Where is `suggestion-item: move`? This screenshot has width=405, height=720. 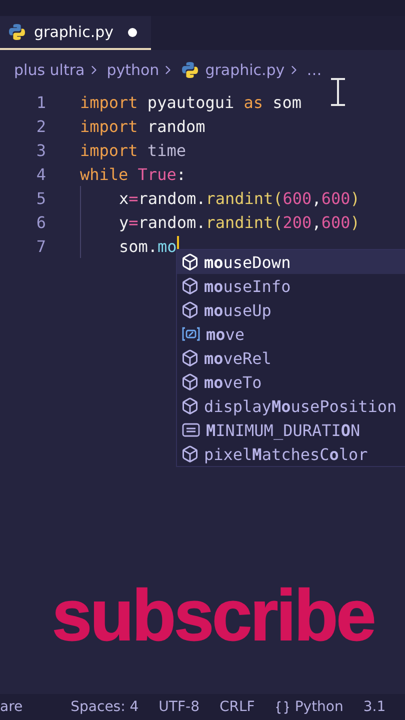 suggestion-item: move is located at coordinates (291, 334).